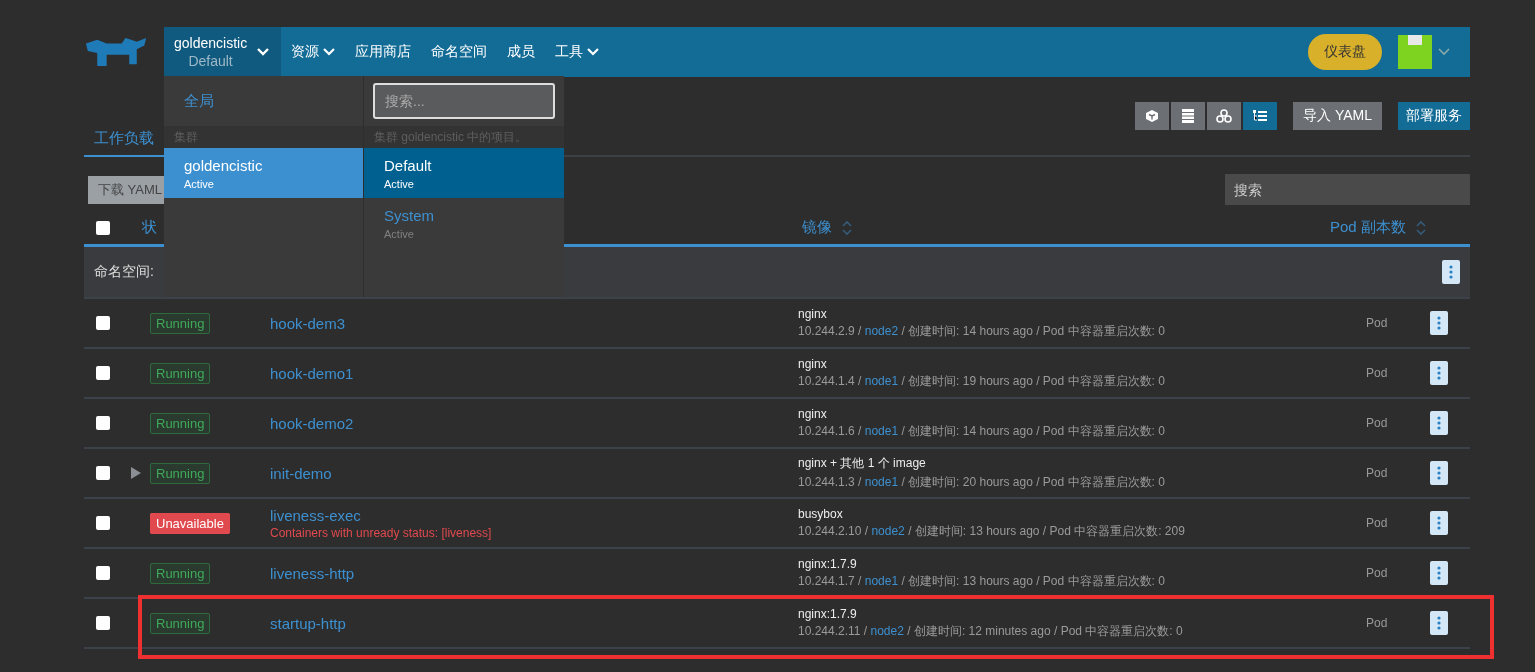 The height and width of the screenshot is (672, 1535). I want to click on project-item: Default Active, so click(464, 173).